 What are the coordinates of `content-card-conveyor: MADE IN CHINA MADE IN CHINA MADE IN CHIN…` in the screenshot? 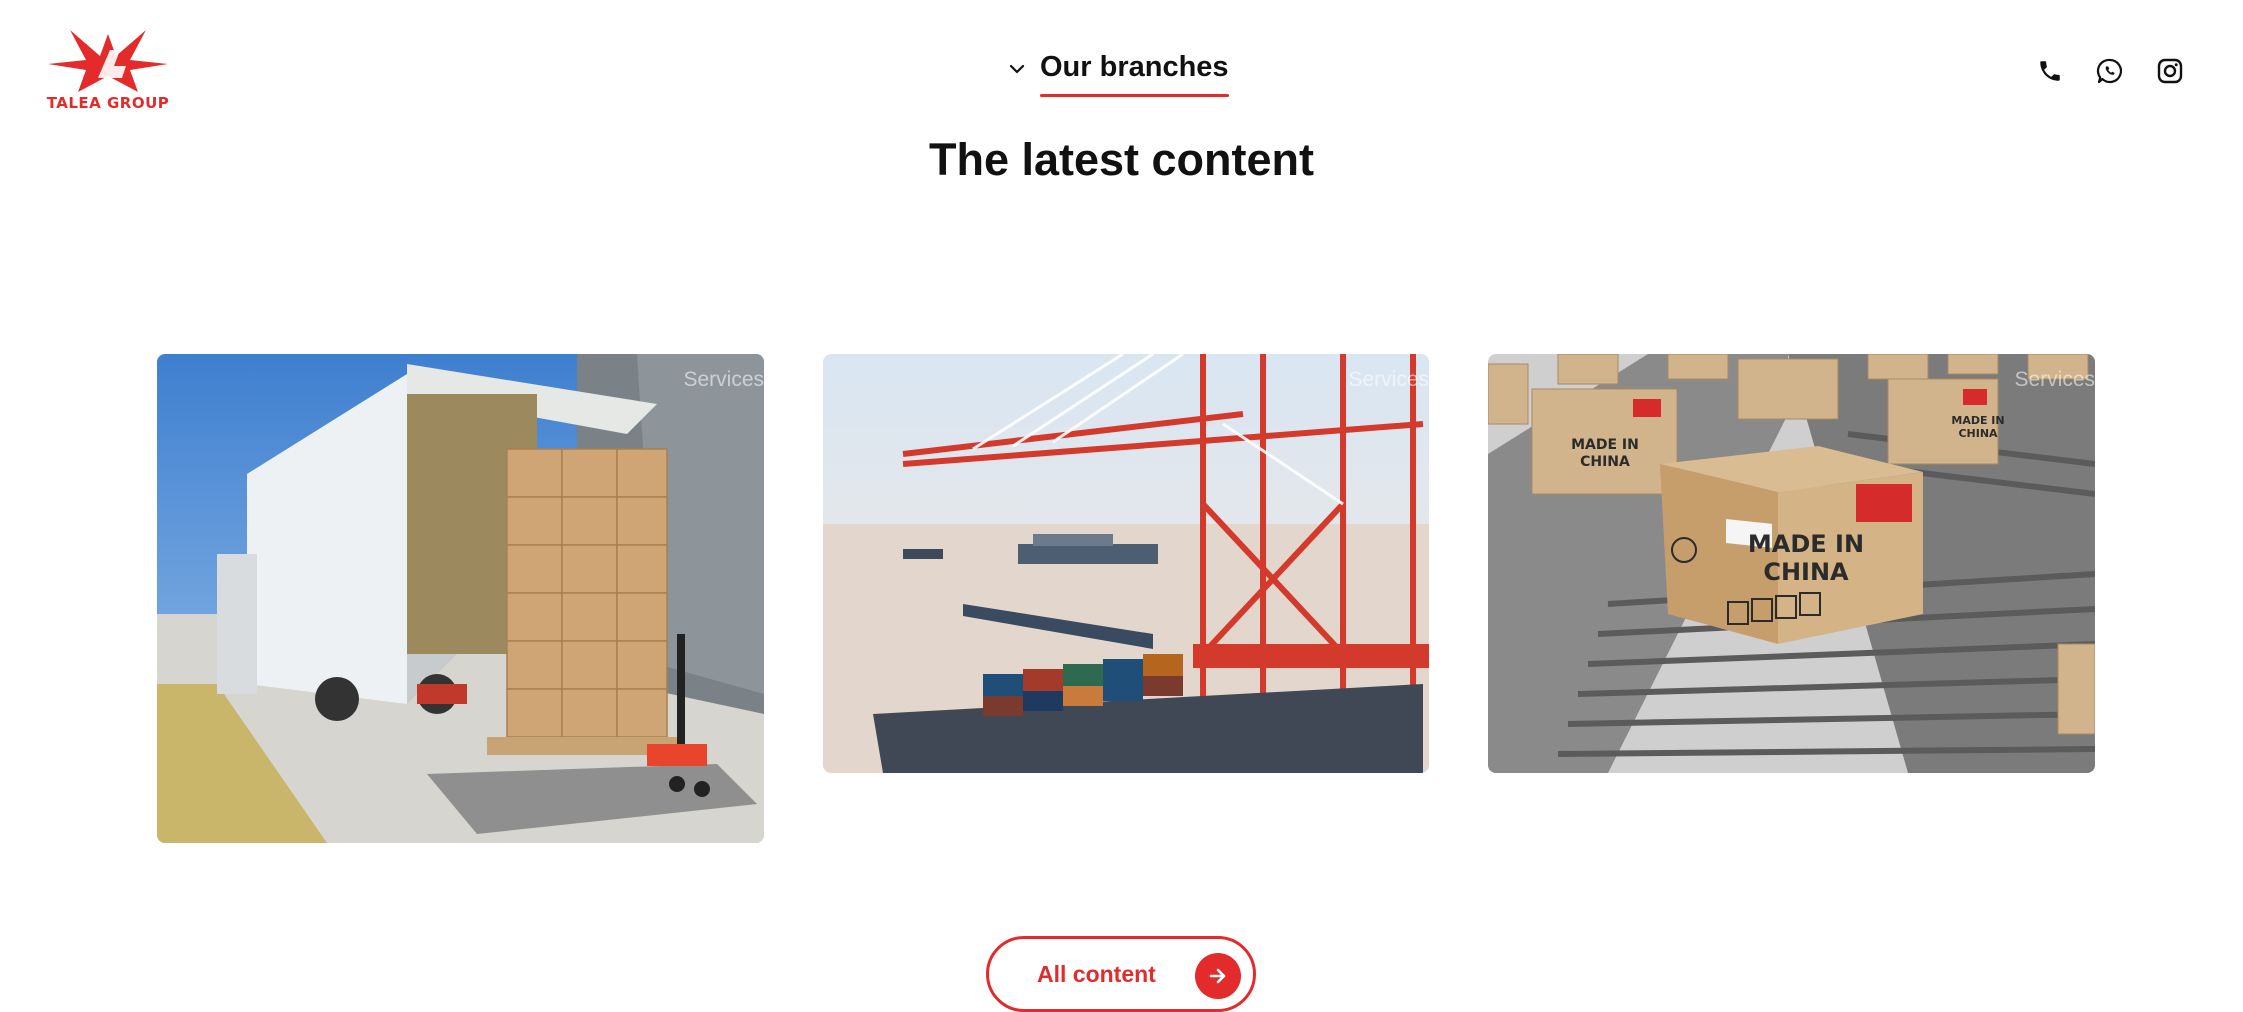 It's located at (1791, 563).